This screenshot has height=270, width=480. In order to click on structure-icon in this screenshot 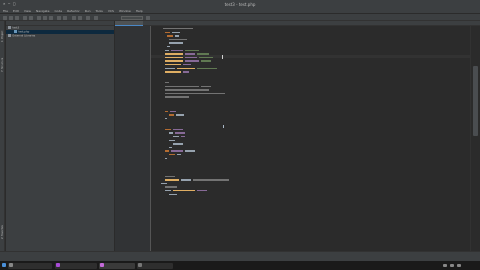, I will do `click(80, 17)`.